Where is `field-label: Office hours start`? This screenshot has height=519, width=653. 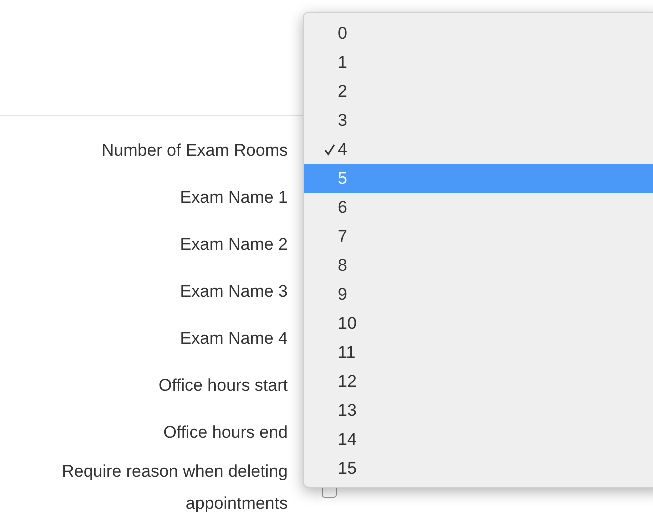
field-label: Office hours start is located at coordinates (223, 386).